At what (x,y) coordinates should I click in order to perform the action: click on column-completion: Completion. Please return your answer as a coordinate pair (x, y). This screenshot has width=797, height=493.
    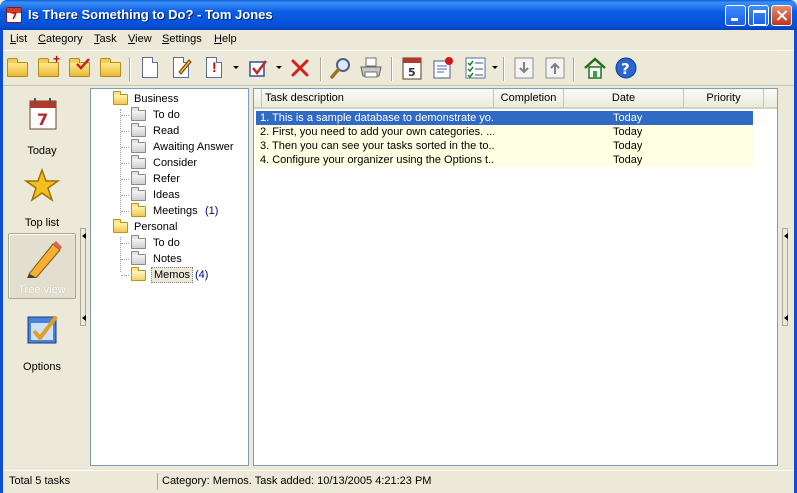
    Looking at the image, I should click on (529, 98).